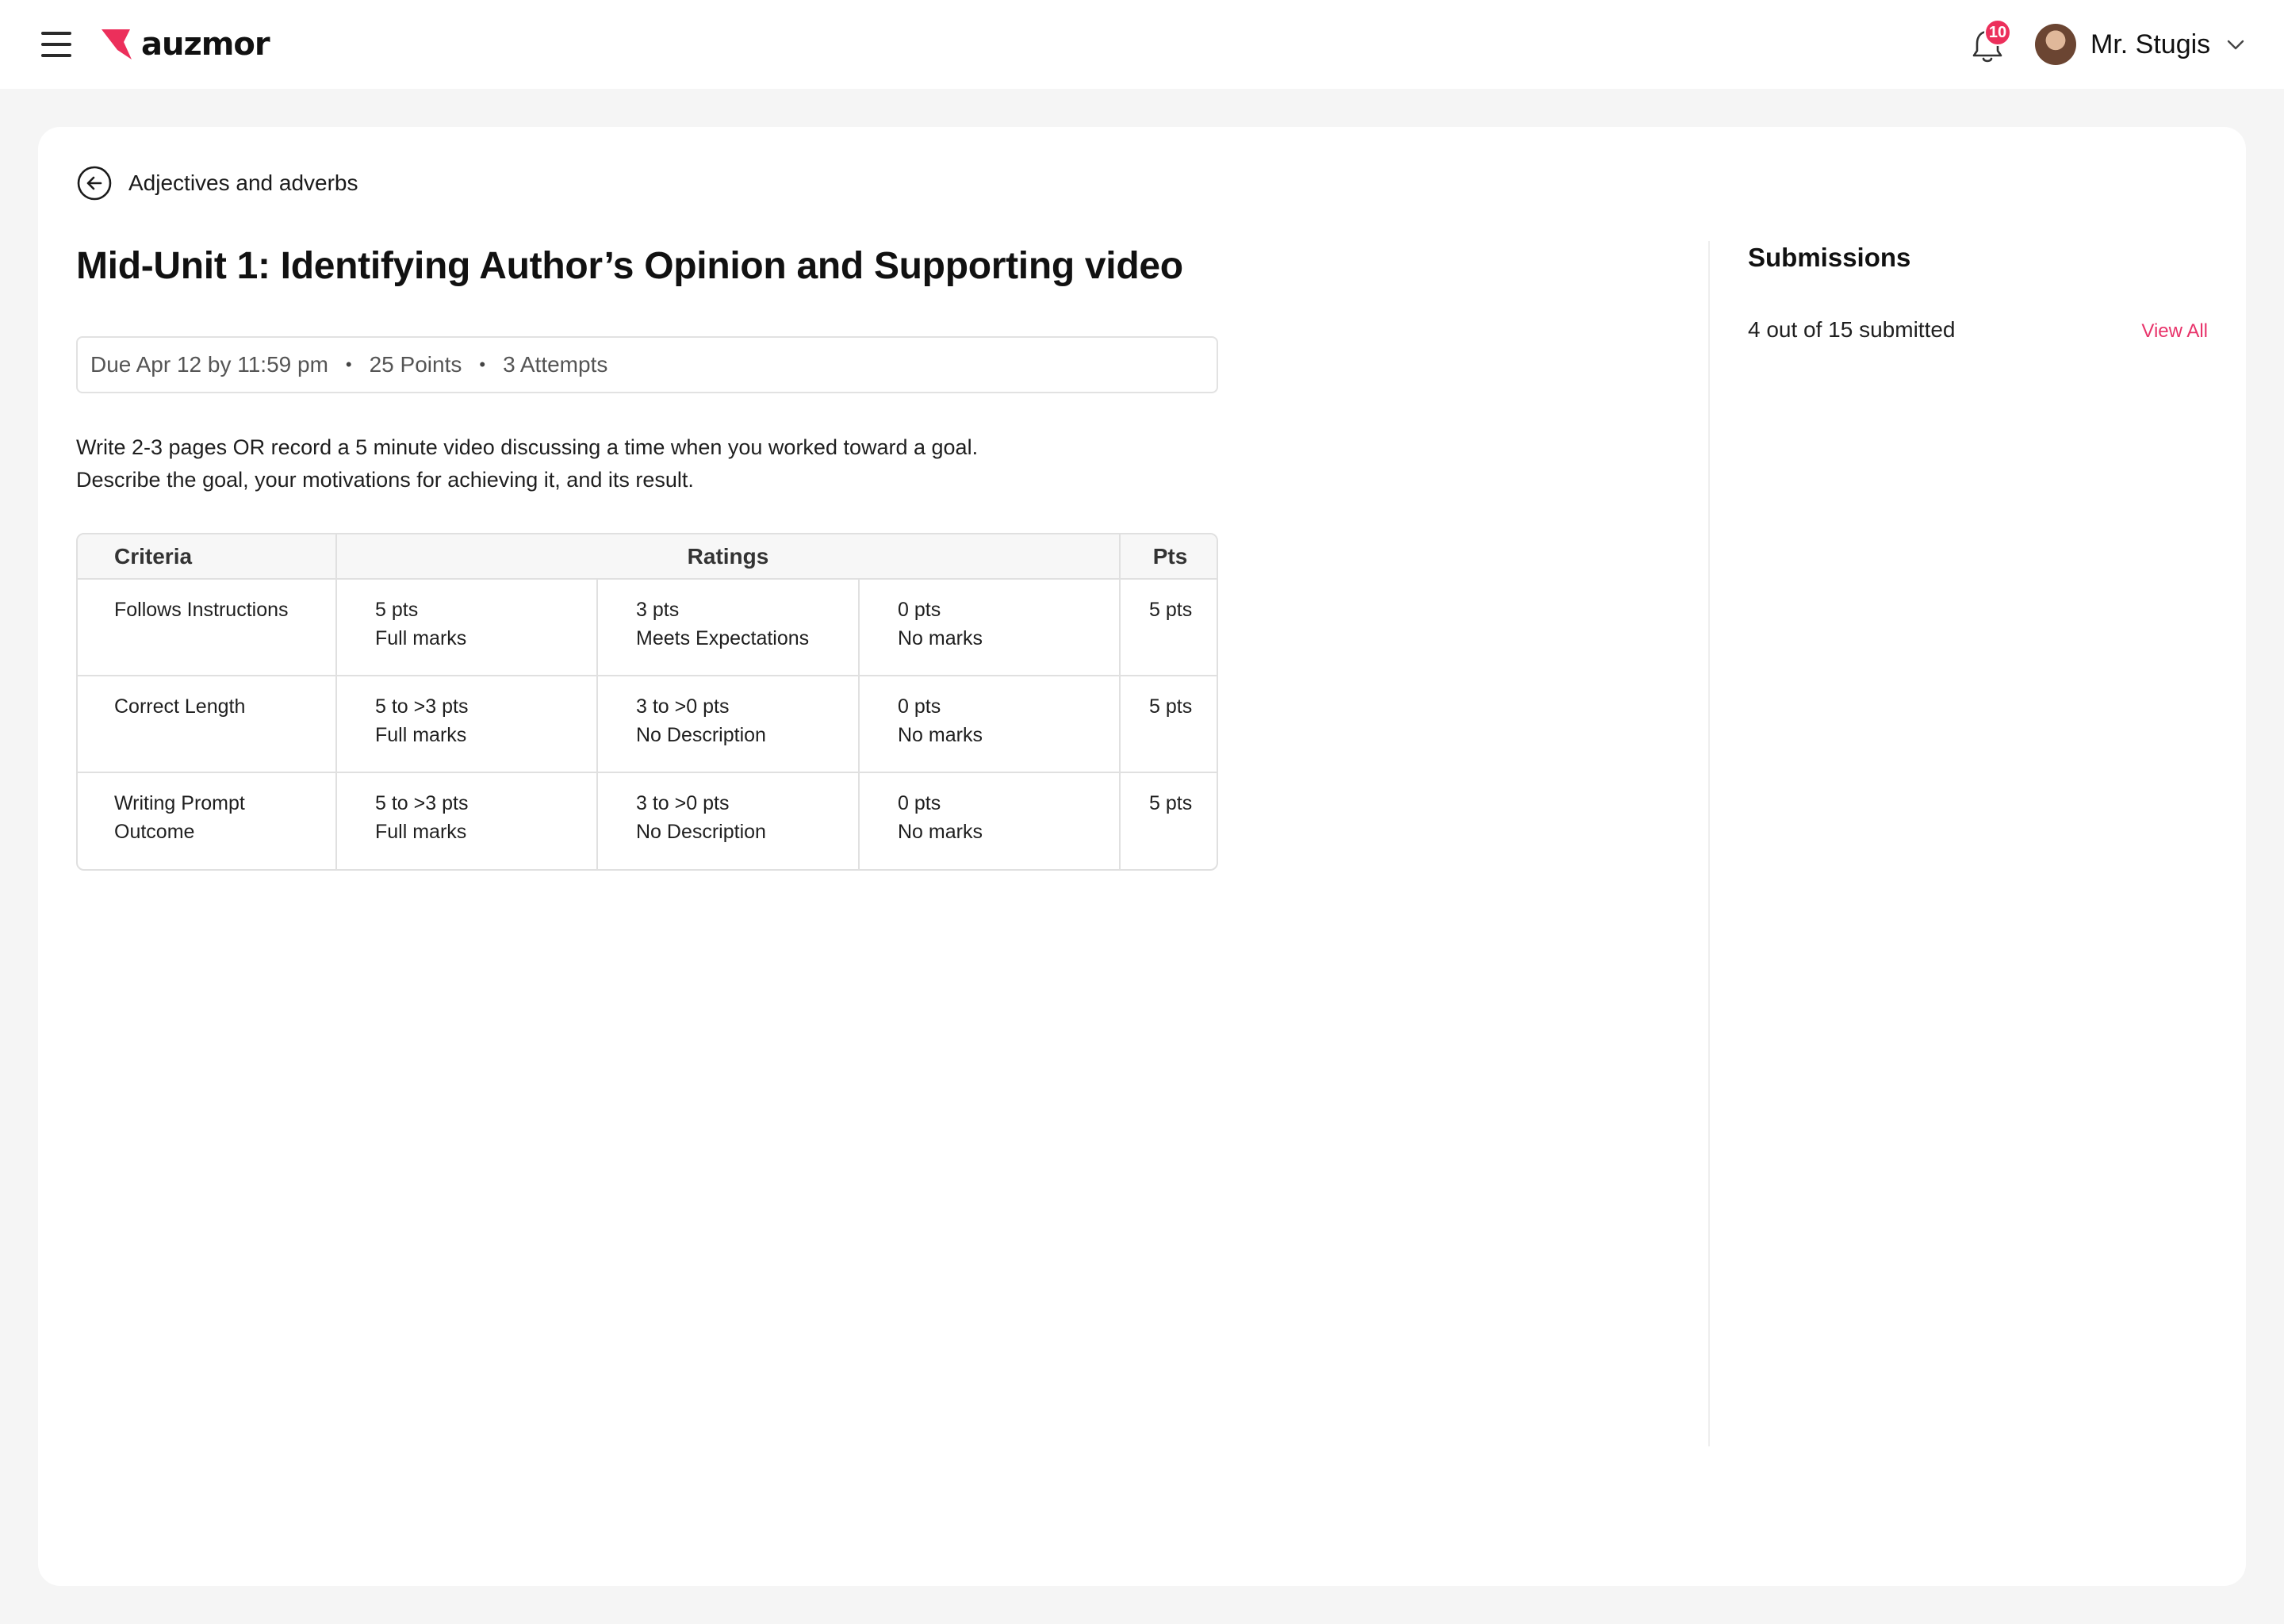 The image size is (2284, 1624). Describe the element at coordinates (2055, 44) in the screenshot. I see `avatar` at that location.